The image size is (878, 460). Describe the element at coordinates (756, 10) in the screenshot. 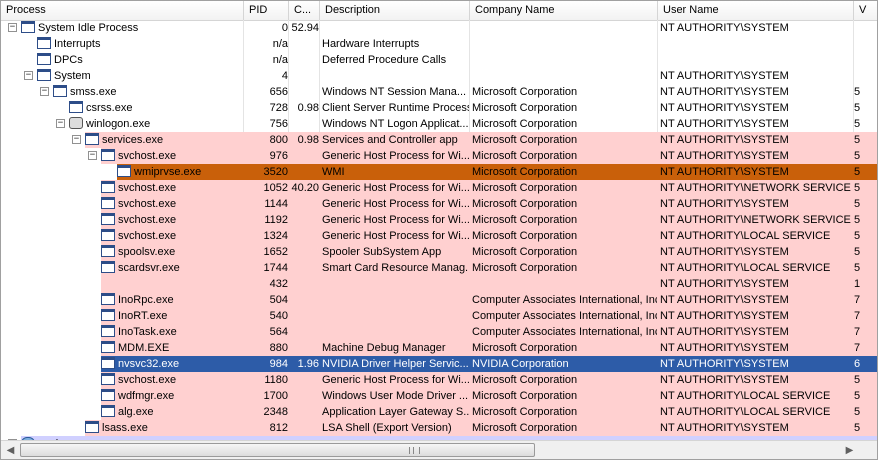

I see `column-header-user: User Name` at that location.